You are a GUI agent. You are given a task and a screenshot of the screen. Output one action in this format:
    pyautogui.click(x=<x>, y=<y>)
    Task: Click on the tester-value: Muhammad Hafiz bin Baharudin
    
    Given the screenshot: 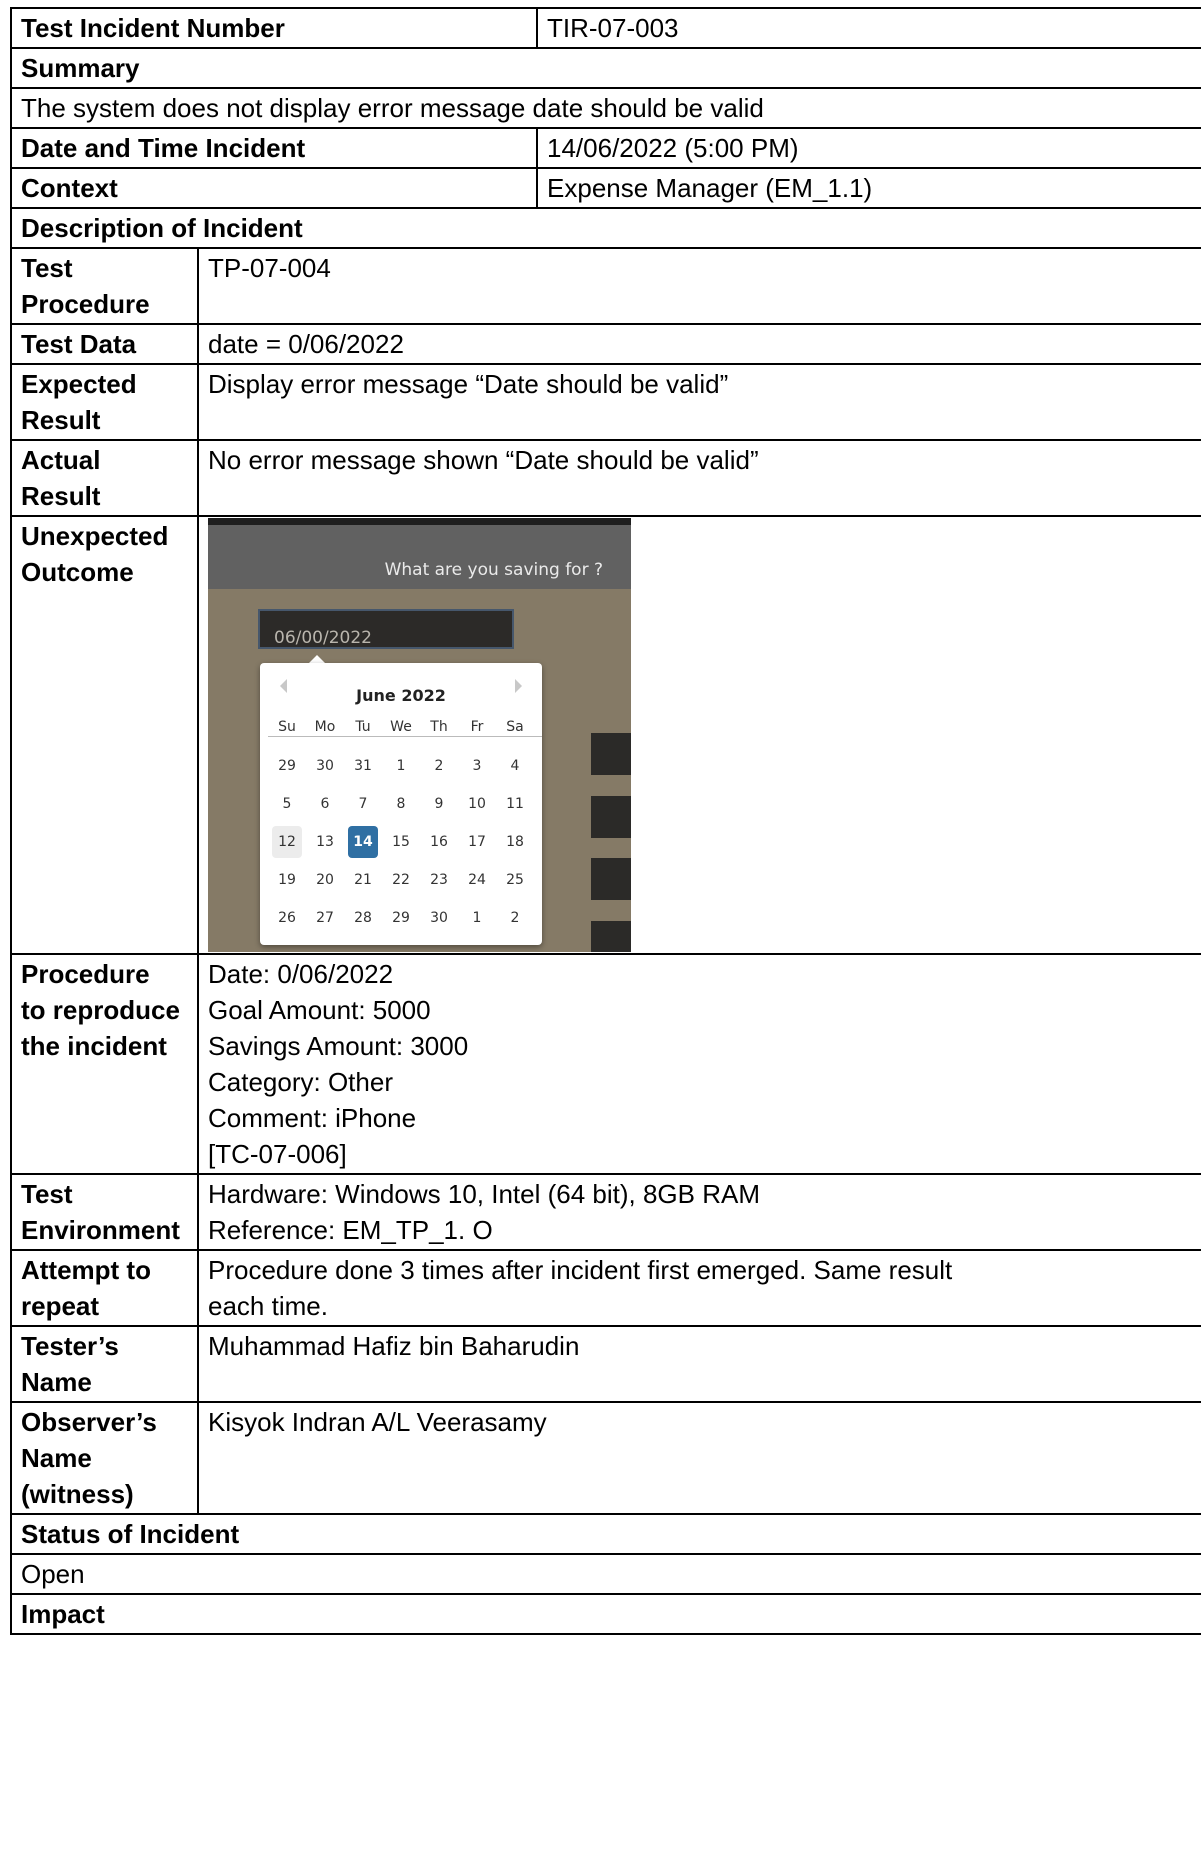 What is the action you would take?
    pyautogui.click(x=698, y=1364)
    